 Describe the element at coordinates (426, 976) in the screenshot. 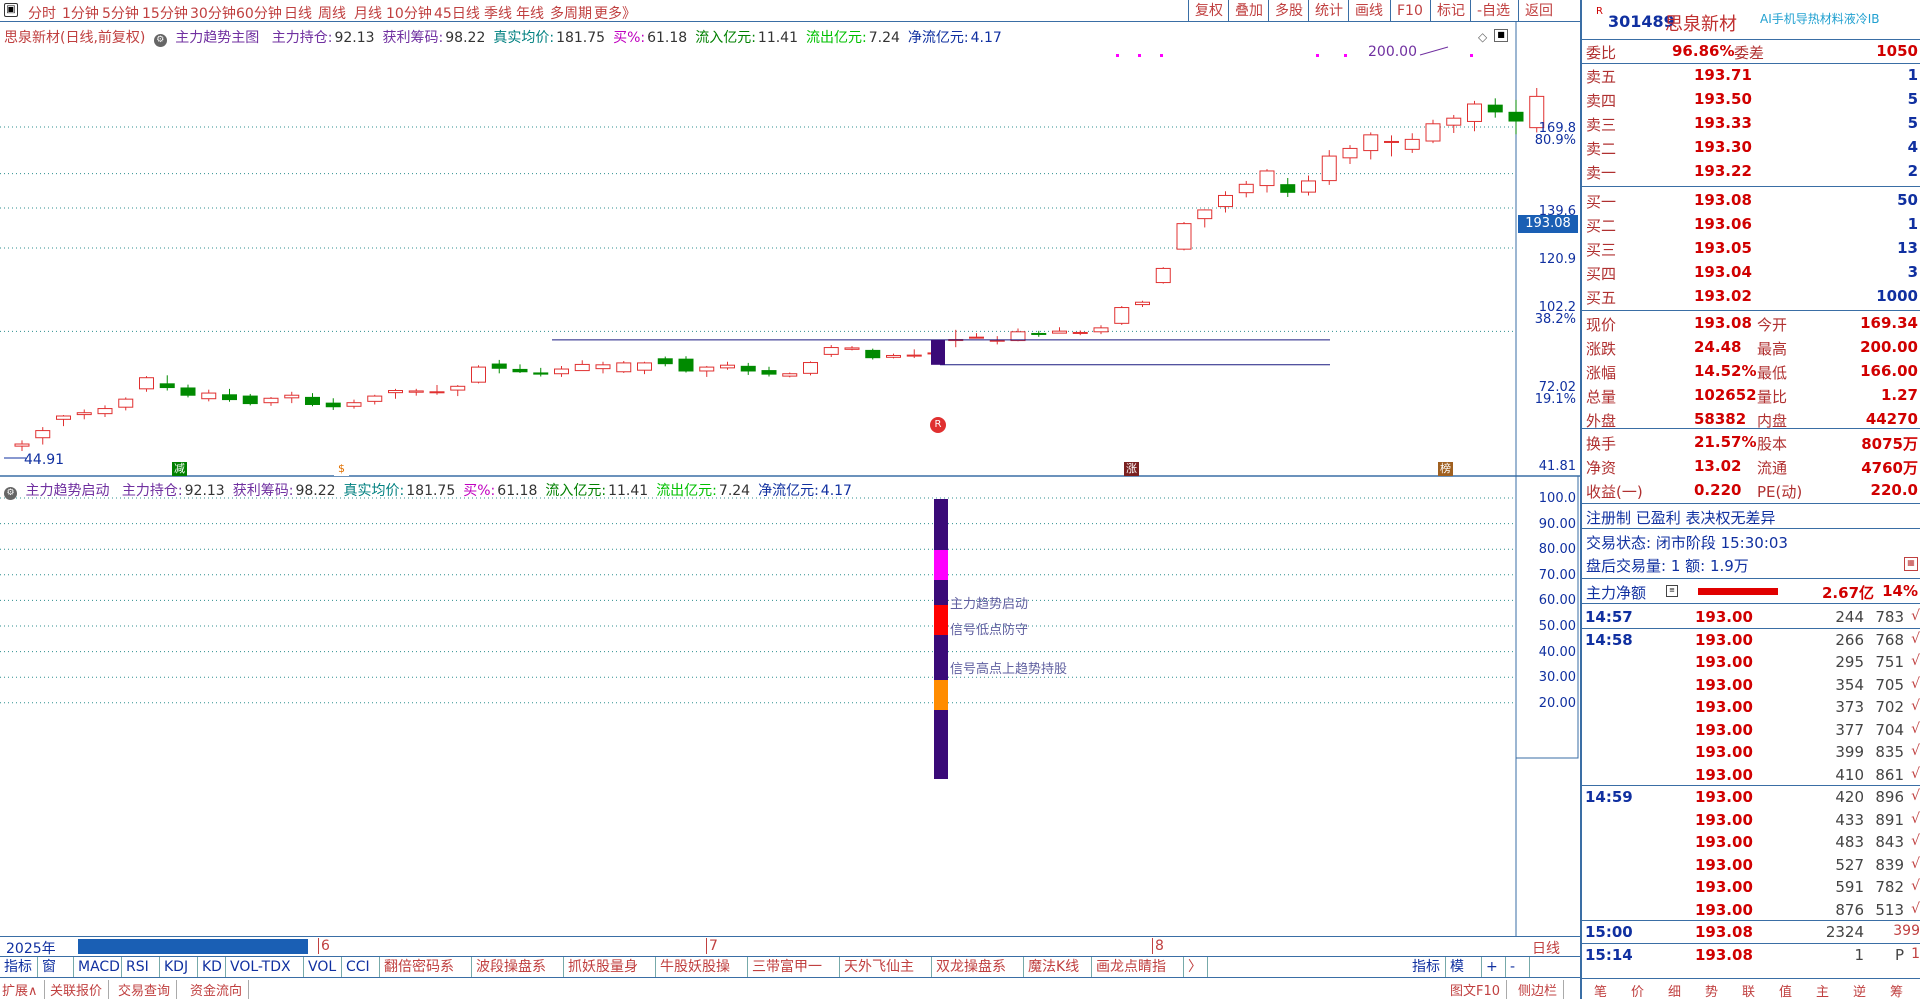

I see `indicator-tab: 翻倍密码系统` at that location.